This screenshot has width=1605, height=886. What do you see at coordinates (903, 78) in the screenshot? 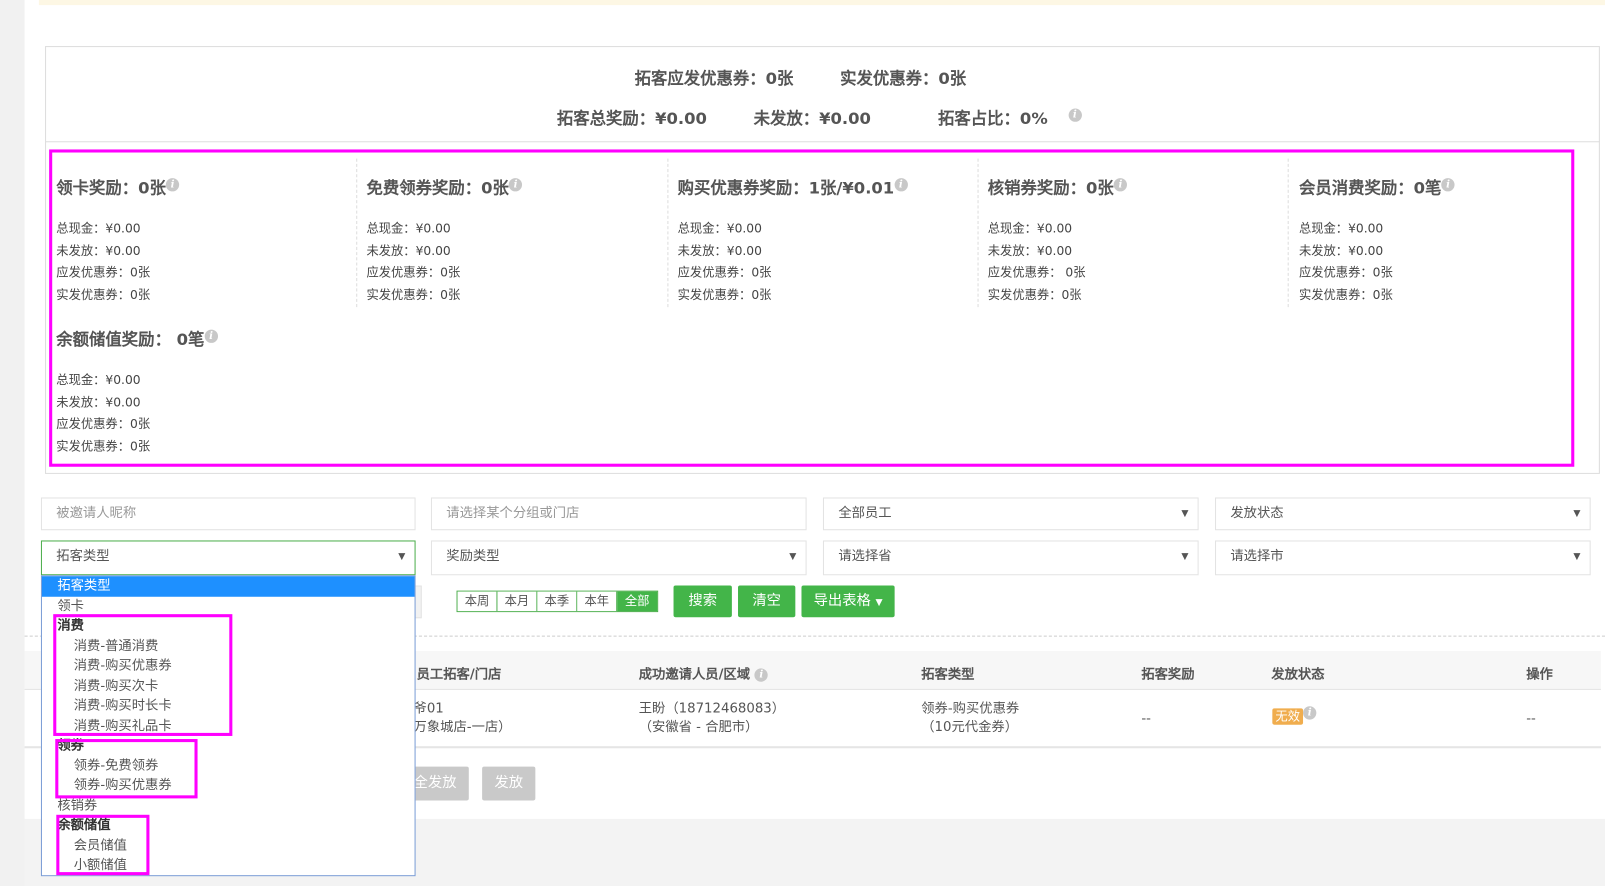
I see `actual-issue-coupons: 实发优惠券：0张` at bounding box center [903, 78].